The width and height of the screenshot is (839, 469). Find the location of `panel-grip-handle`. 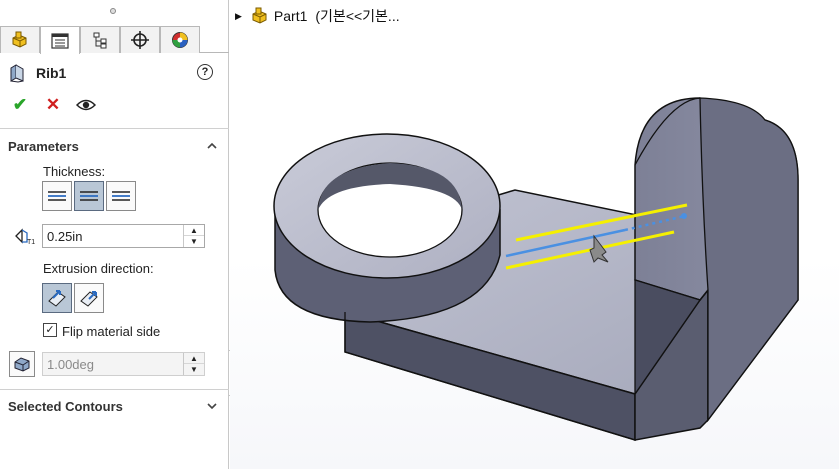

panel-grip-handle is located at coordinates (113, 11).